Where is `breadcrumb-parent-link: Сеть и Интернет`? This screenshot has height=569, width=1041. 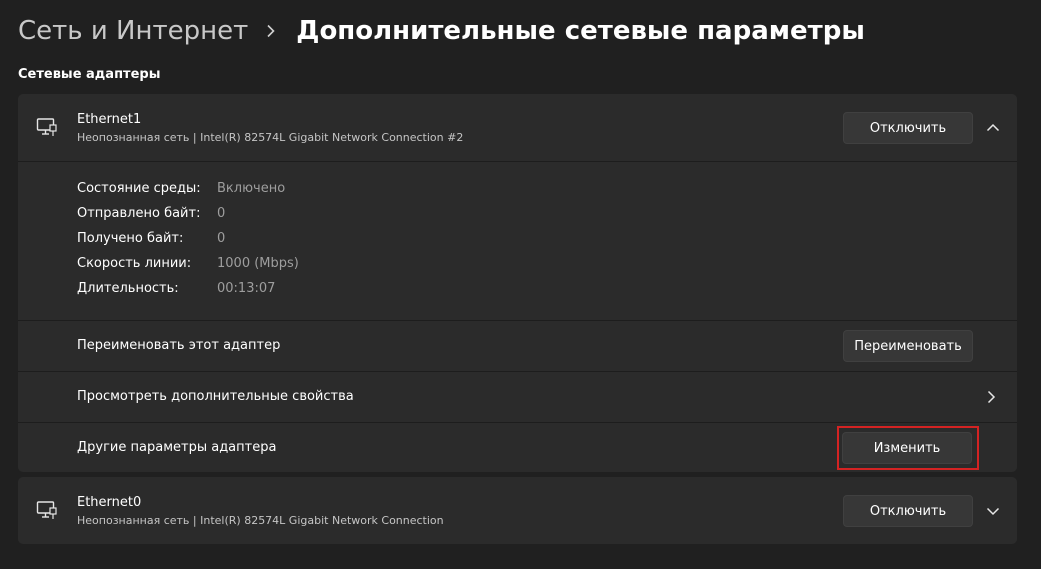
breadcrumb-parent-link: Сеть и Интернет is located at coordinates (133, 31).